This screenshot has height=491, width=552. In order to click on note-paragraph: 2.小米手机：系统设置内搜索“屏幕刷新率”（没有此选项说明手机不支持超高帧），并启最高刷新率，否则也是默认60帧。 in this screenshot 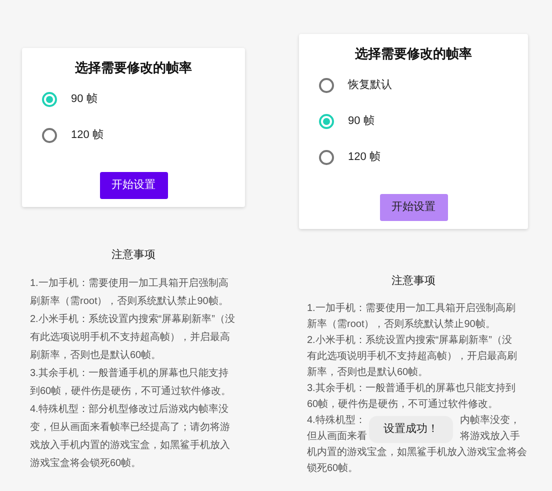, I will do `click(133, 337)`.